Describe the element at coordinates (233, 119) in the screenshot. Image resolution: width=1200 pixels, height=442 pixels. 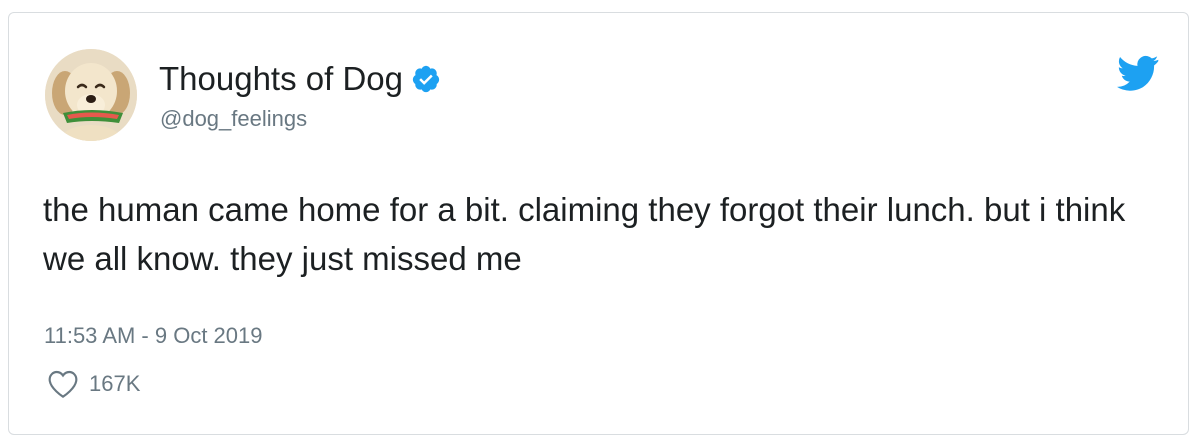
I see `author-handle: @dog_feelings` at that location.